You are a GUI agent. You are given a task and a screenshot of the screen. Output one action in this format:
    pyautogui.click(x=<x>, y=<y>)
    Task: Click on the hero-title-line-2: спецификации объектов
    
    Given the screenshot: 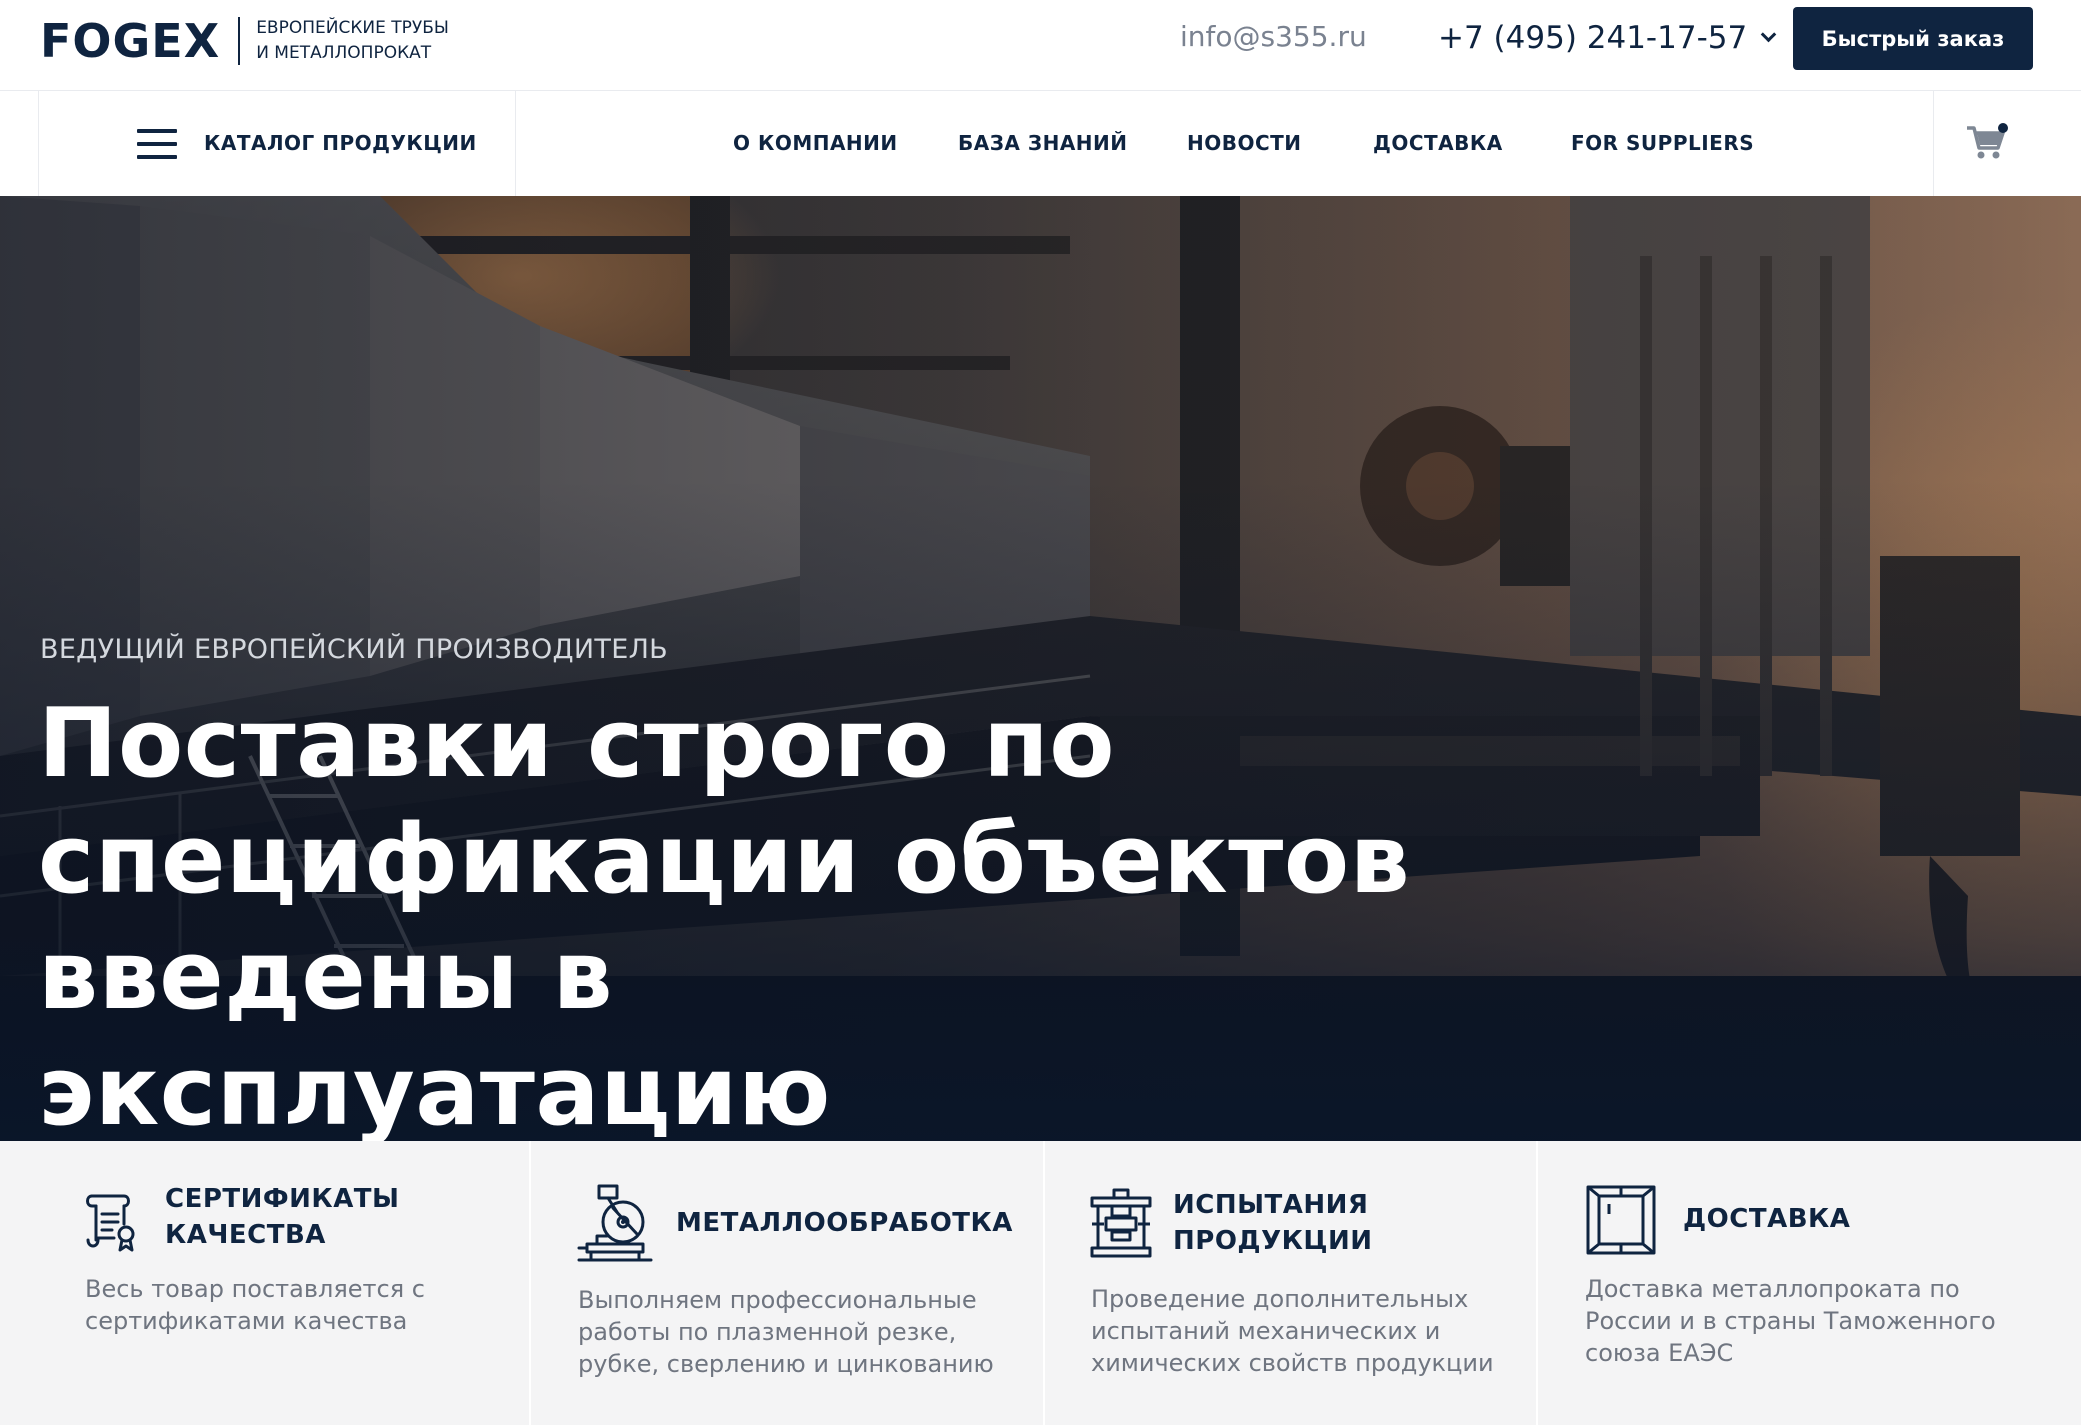 What is the action you would take?
    pyautogui.click(x=724, y=860)
    